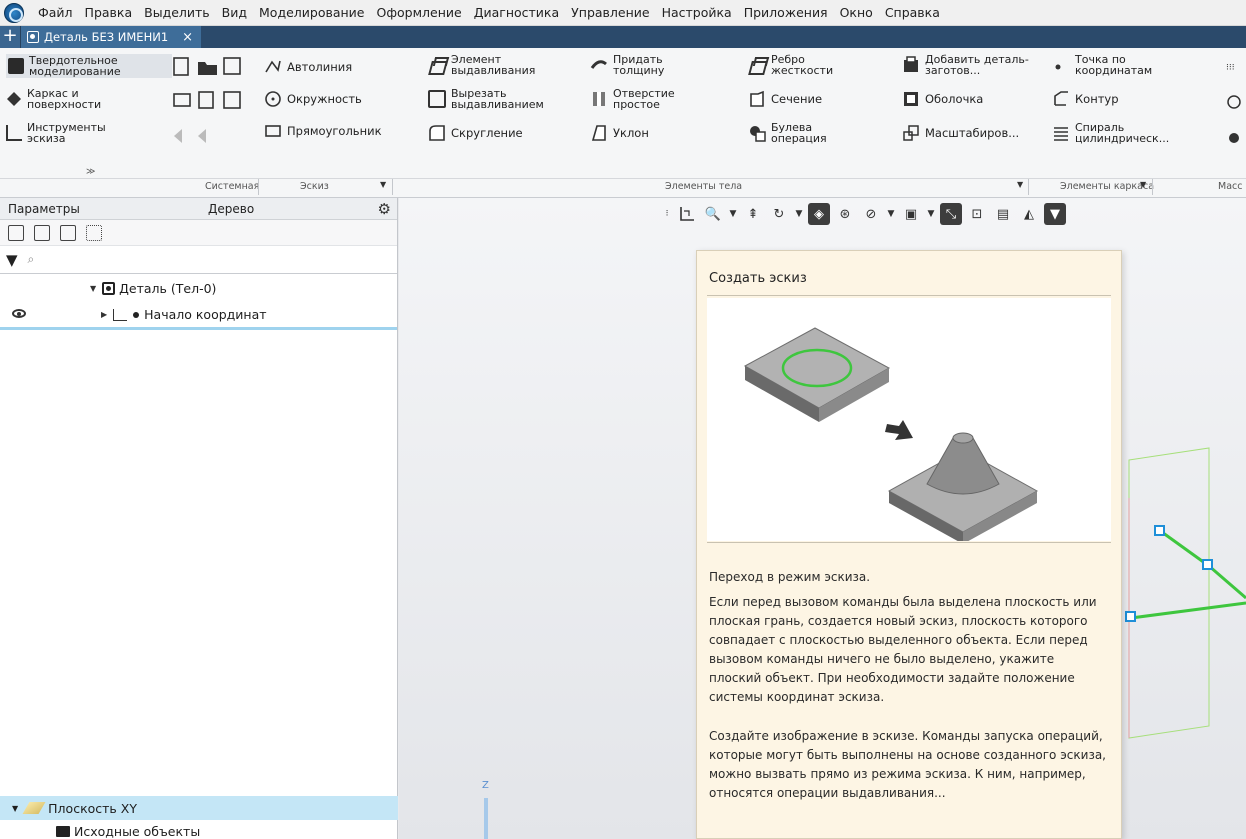 The height and width of the screenshot is (839, 1246). Describe the element at coordinates (33, 37) in the screenshot. I see `part-document-icon` at that location.